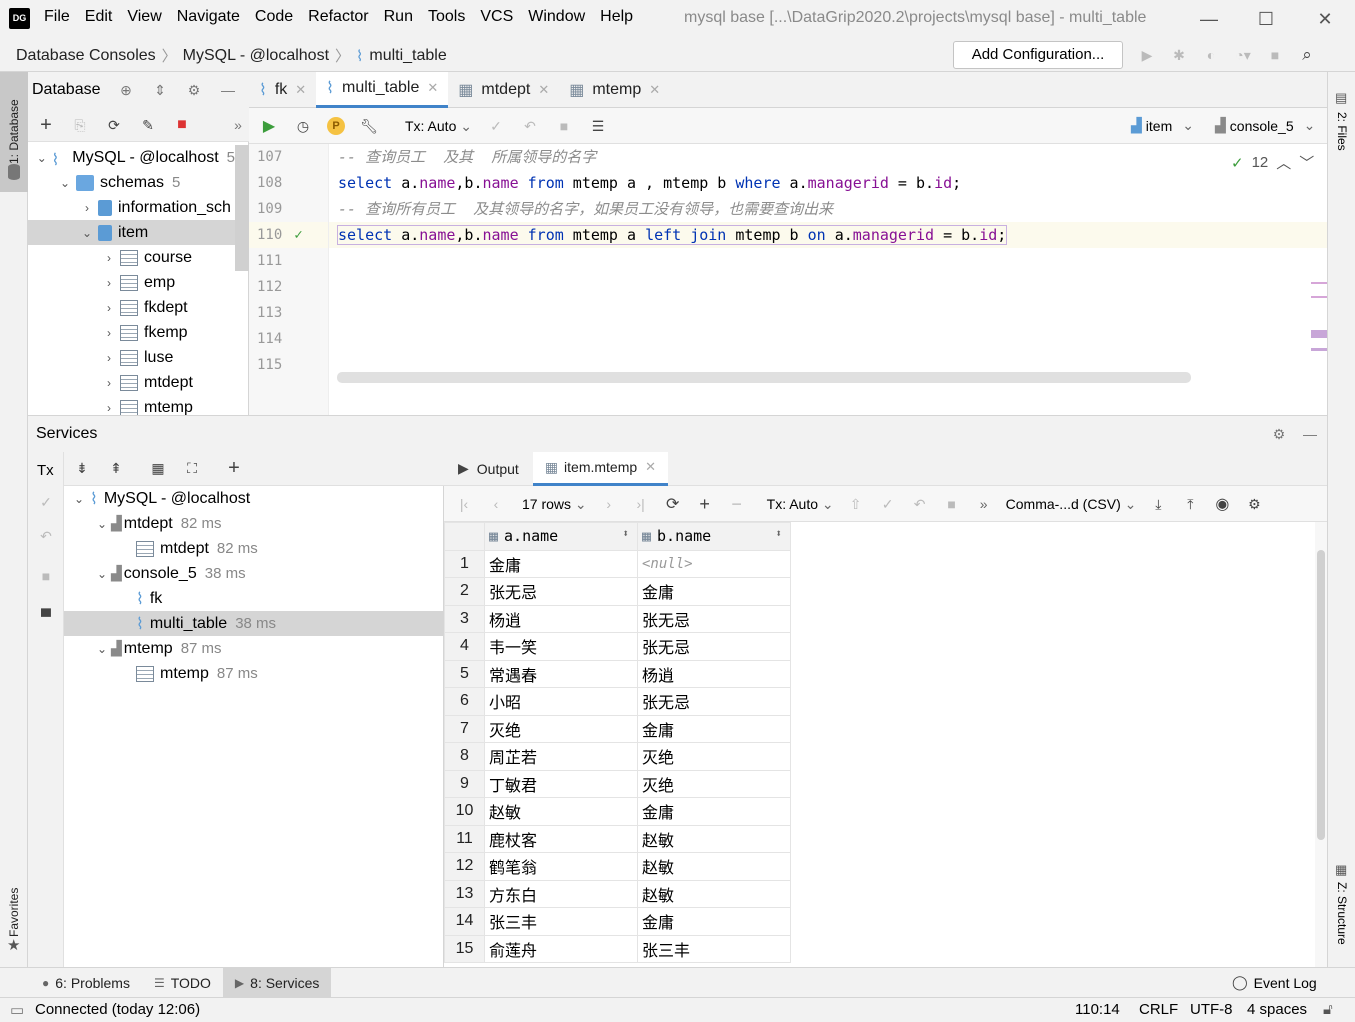 This screenshot has height=1022, width=1355. What do you see at coordinates (856, 504) in the screenshot?
I see `db-submit-icon: ⇧` at bounding box center [856, 504].